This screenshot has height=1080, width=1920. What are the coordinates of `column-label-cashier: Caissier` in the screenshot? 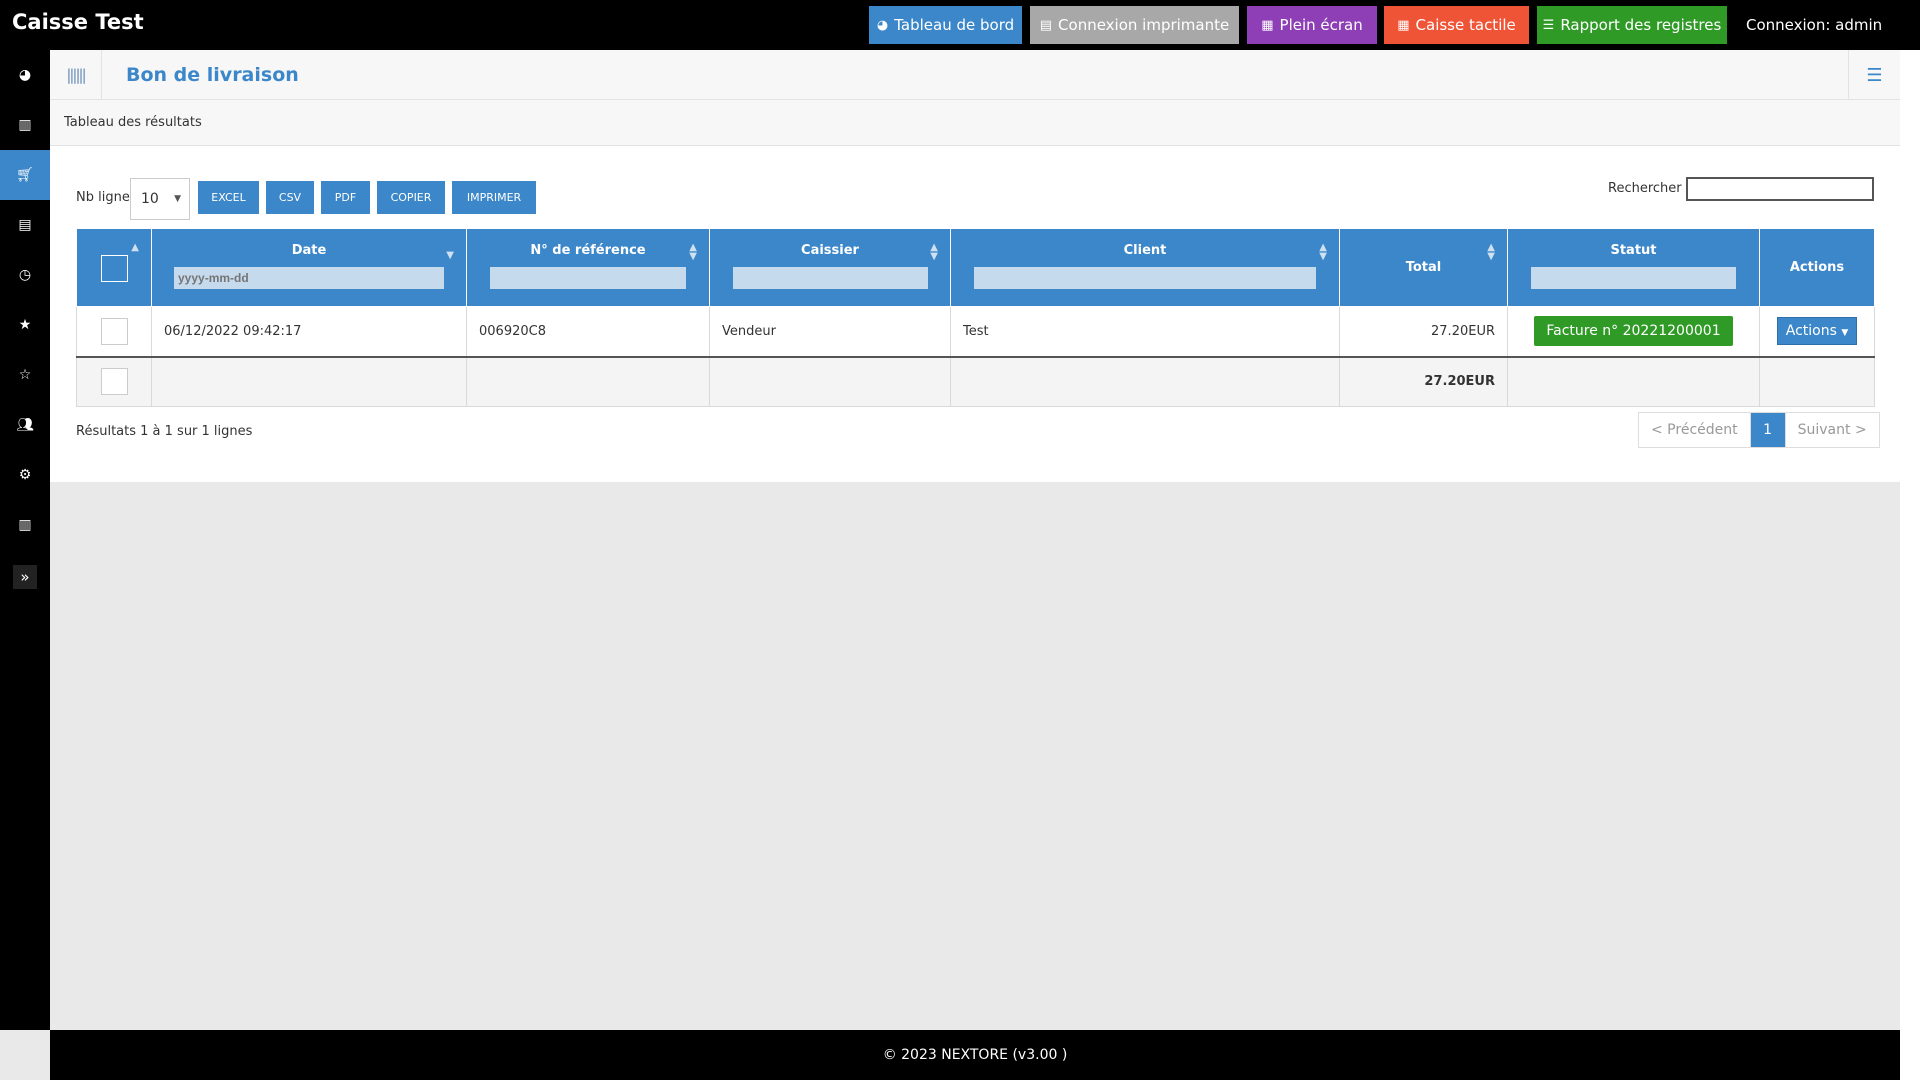 It's located at (830, 250).